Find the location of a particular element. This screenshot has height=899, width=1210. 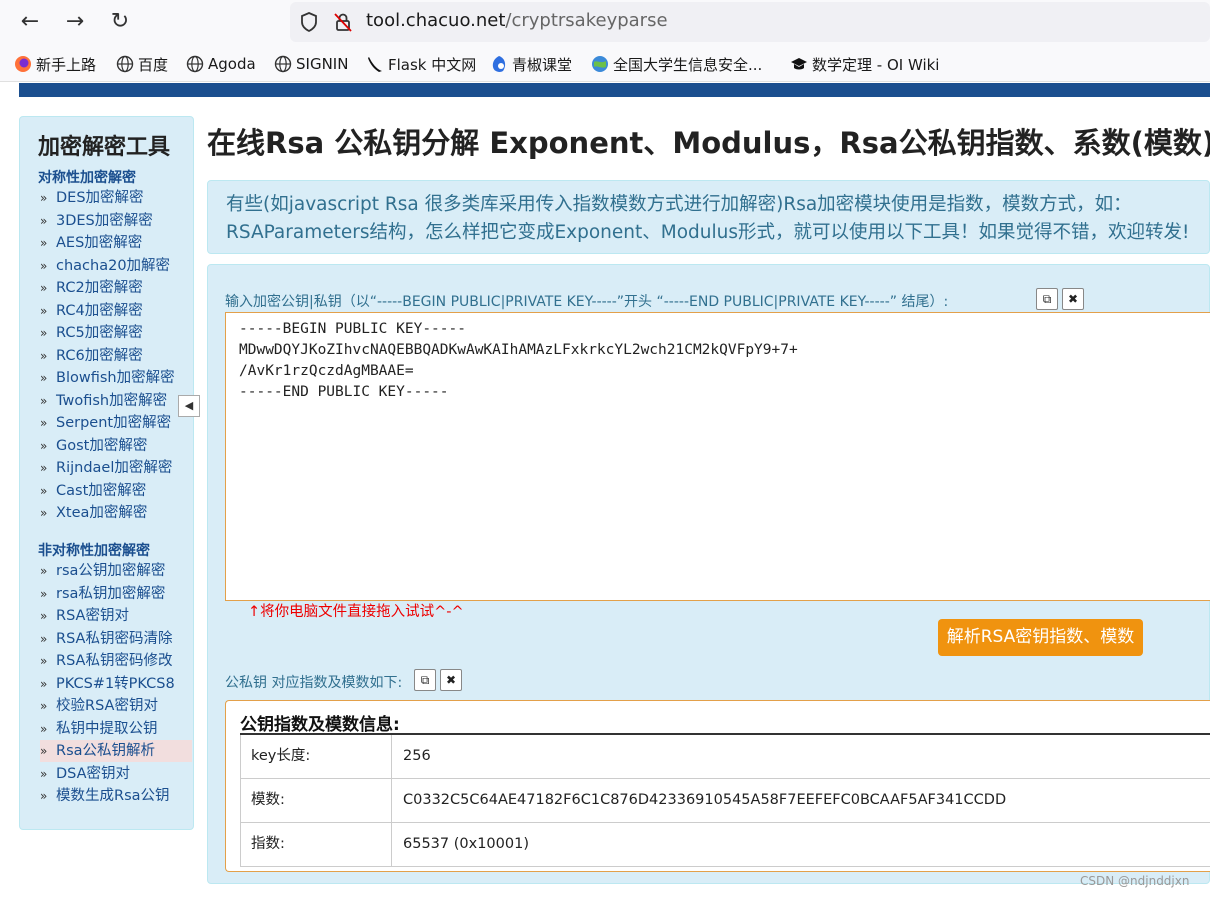

sidebar-item: » DSA密钥对 is located at coordinates (116, 774).